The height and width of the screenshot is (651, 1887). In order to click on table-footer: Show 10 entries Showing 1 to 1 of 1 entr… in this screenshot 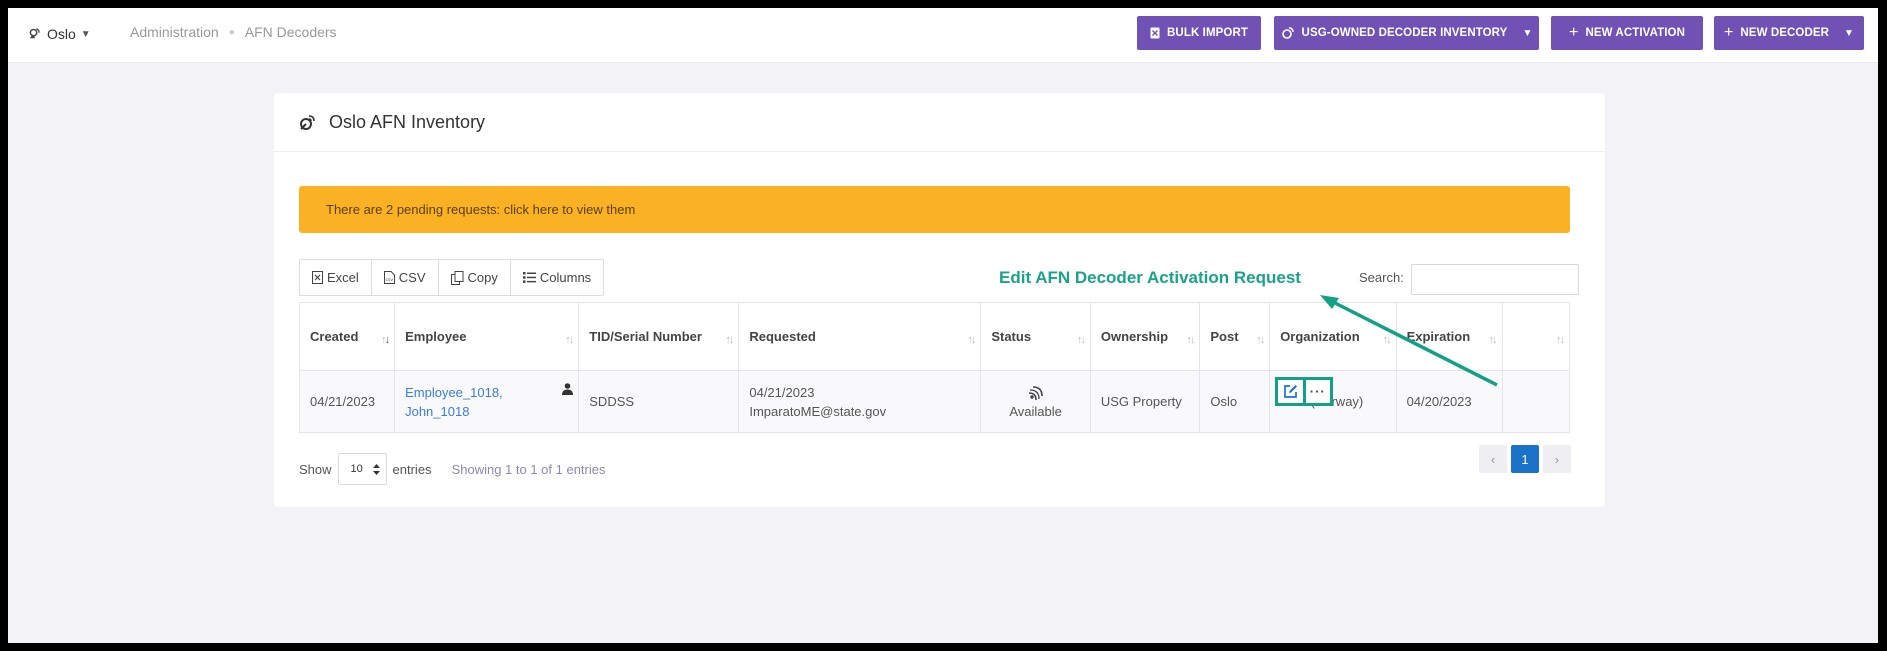, I will do `click(452, 469)`.